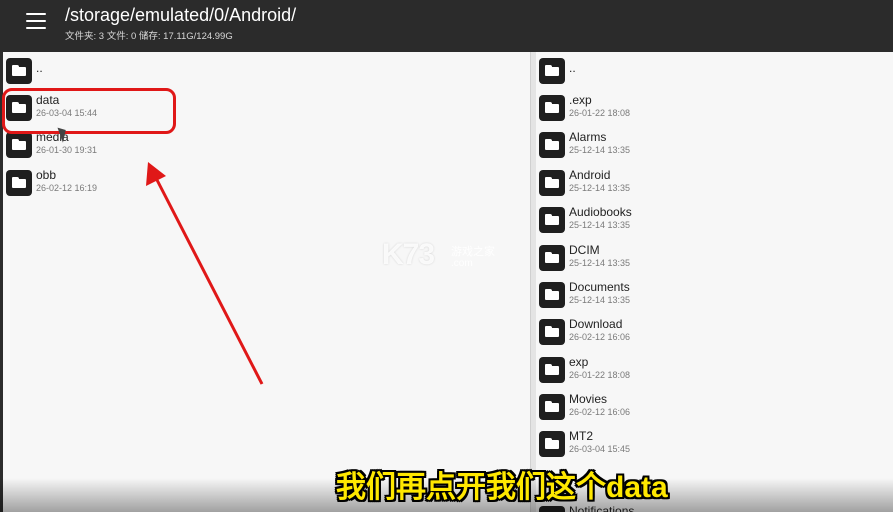 Image resolution: width=893 pixels, height=512 pixels. I want to click on folder-row: Movies 26-02-12 16:06, so click(714, 407).